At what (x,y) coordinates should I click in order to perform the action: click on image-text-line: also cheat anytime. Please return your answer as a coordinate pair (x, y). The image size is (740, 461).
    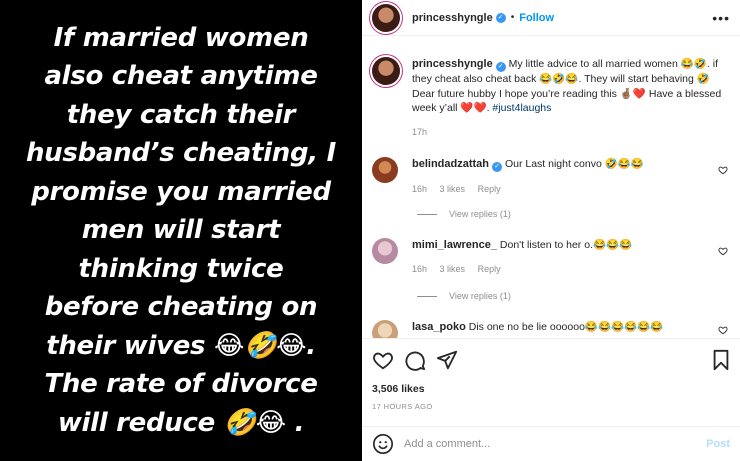
    Looking at the image, I should click on (181, 76).